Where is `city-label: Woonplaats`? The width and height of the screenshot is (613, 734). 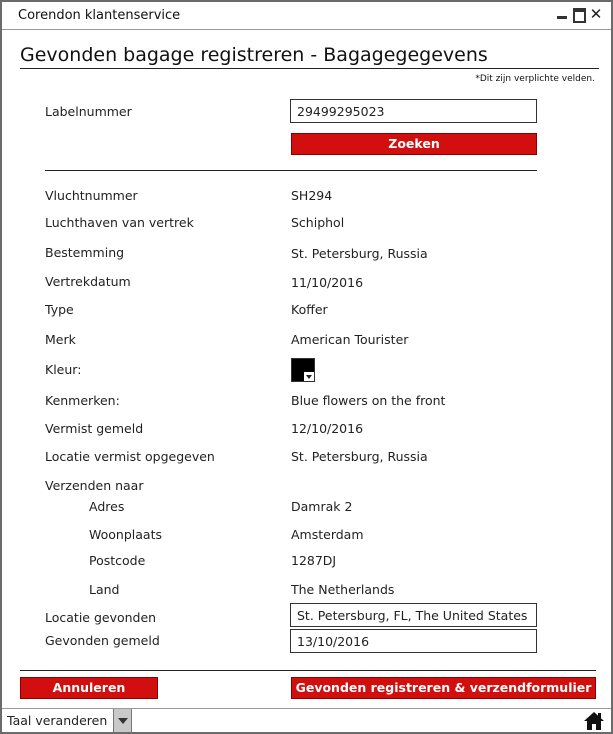
city-label: Woonplaats is located at coordinates (125, 534).